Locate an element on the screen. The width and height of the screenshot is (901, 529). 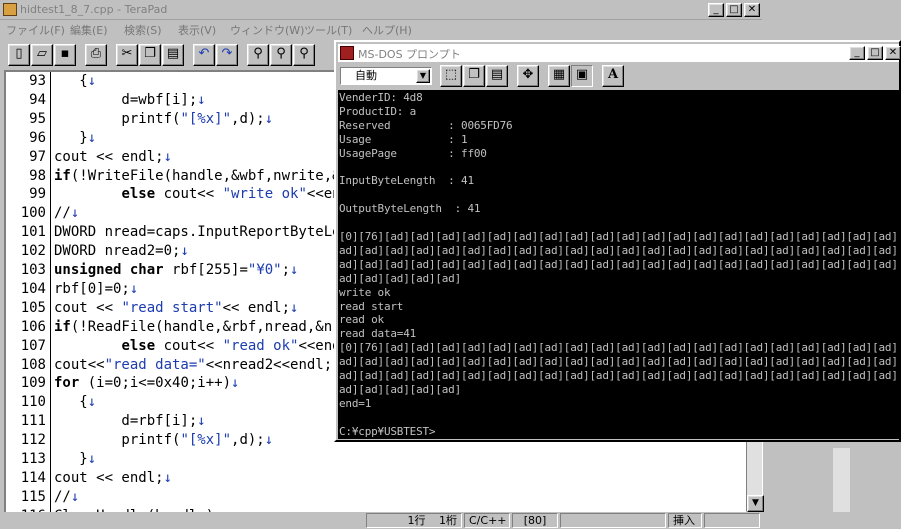
window-title: hidtest1_8_7.cpp - TeraPad is located at coordinates (94, 9).